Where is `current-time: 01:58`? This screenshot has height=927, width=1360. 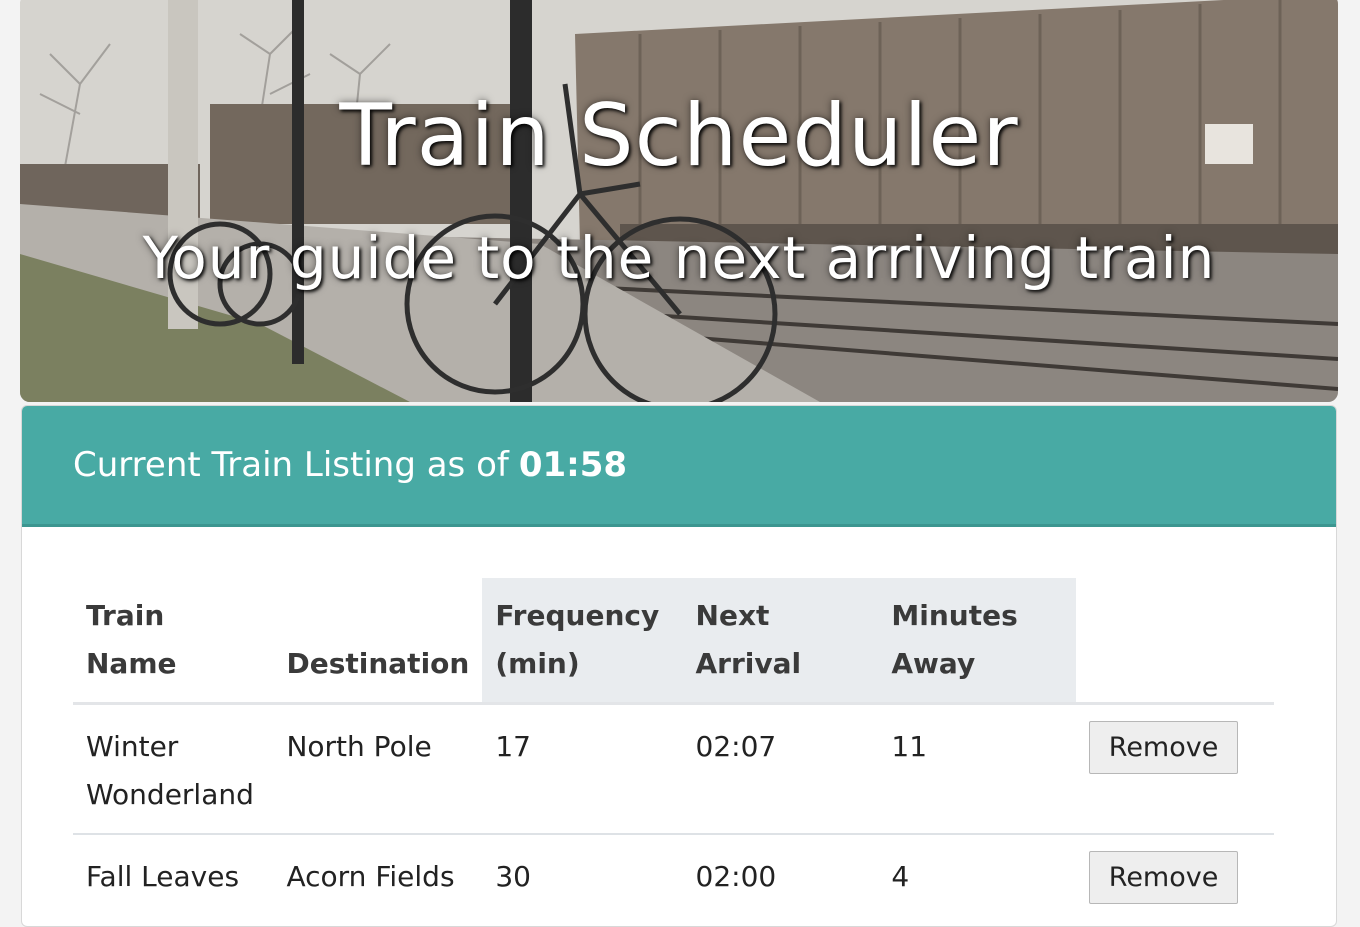
current-time: 01:58 is located at coordinates (573, 465).